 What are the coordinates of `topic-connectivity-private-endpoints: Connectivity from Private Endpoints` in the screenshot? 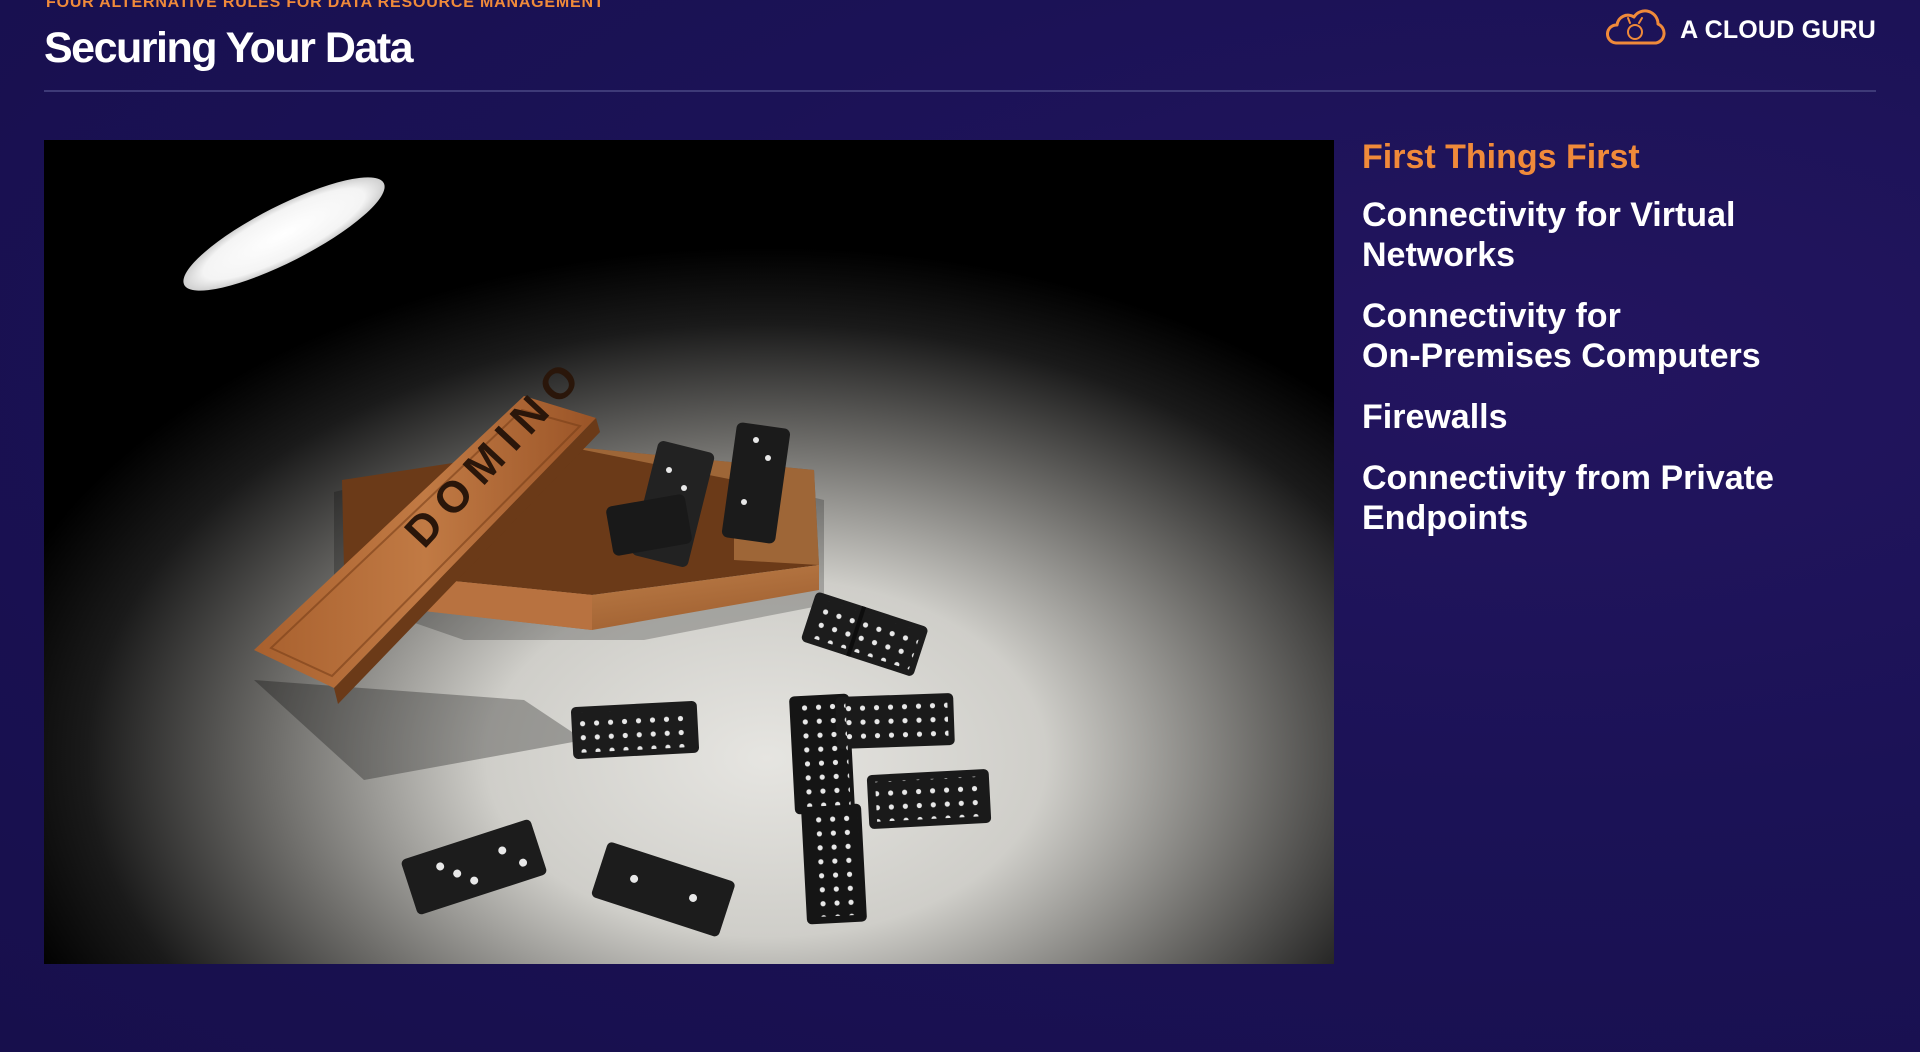 It's located at (1622, 498).